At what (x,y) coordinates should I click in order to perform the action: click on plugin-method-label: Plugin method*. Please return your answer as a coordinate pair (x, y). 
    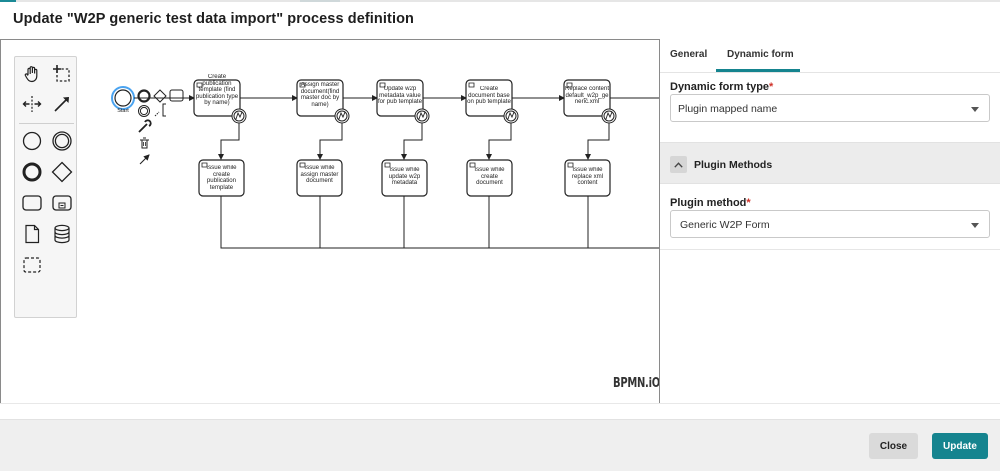
    Looking at the image, I should click on (710, 203).